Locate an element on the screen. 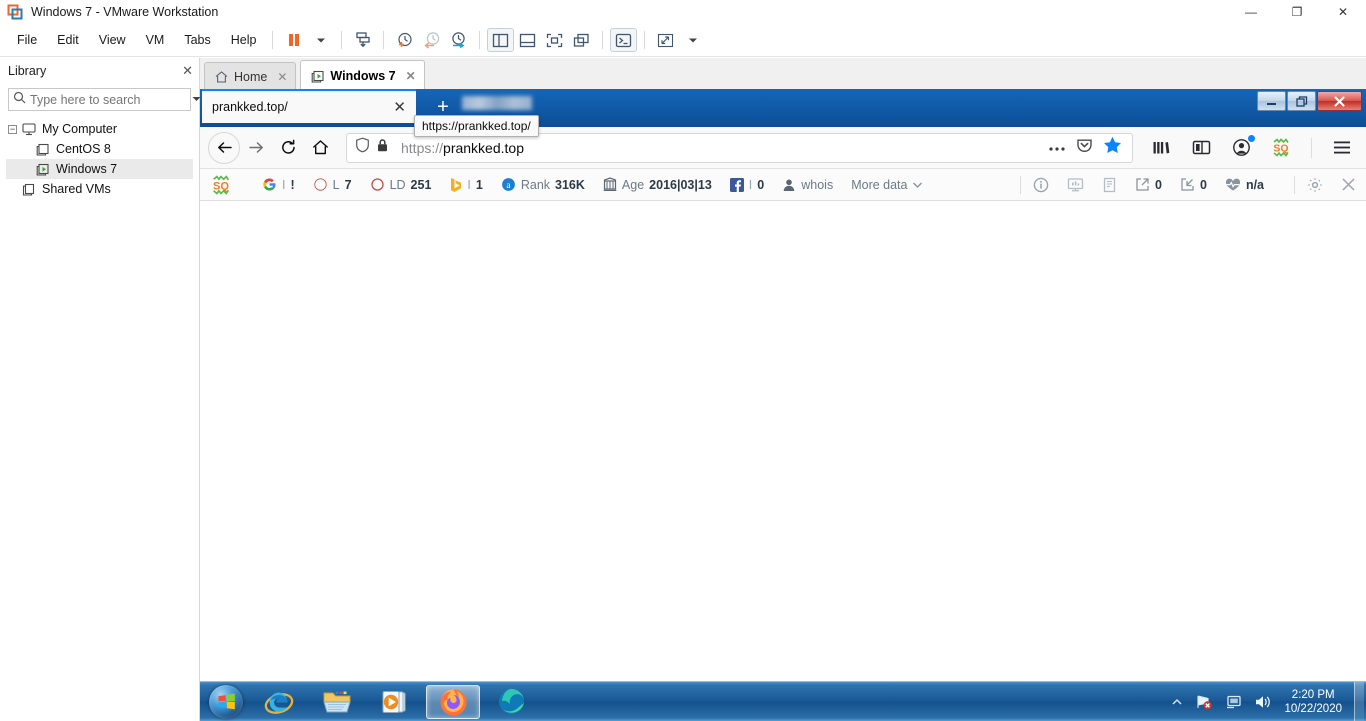  tab-home: Home ✕ is located at coordinates (250, 76).